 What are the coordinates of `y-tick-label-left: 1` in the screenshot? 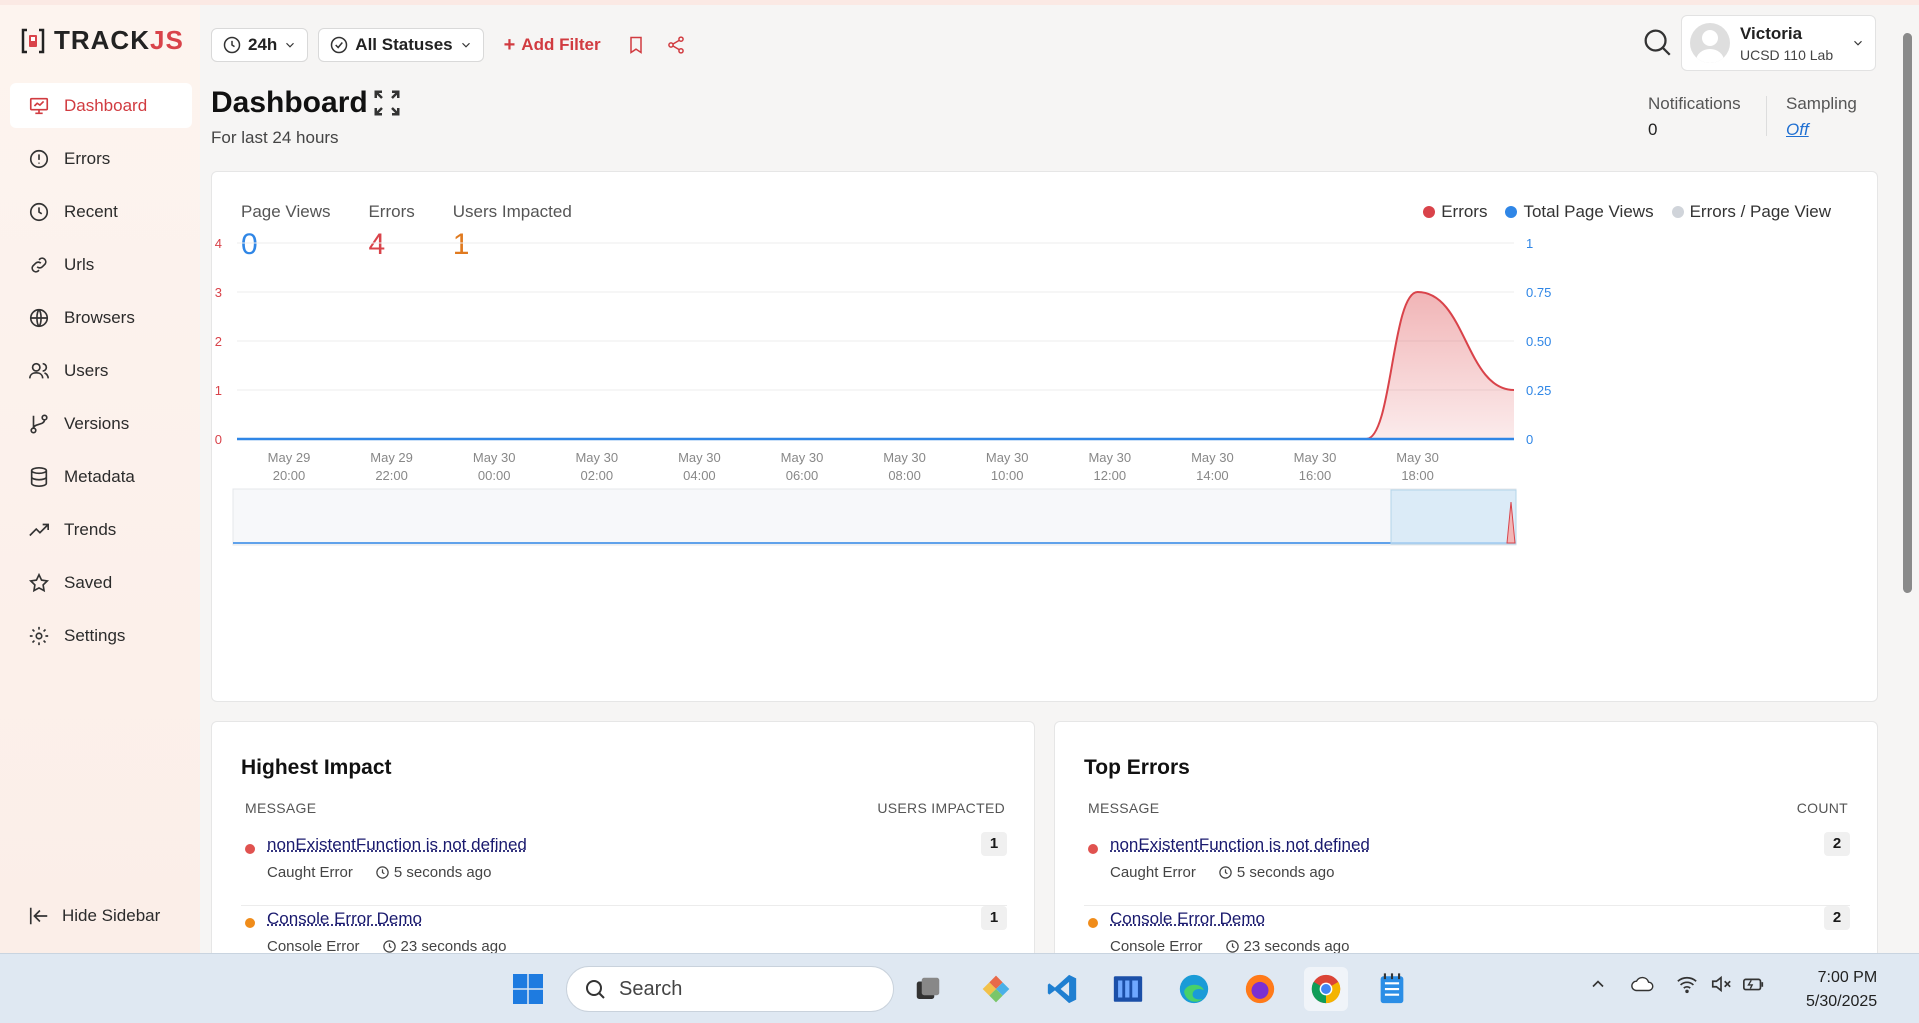 It's located at (218, 390).